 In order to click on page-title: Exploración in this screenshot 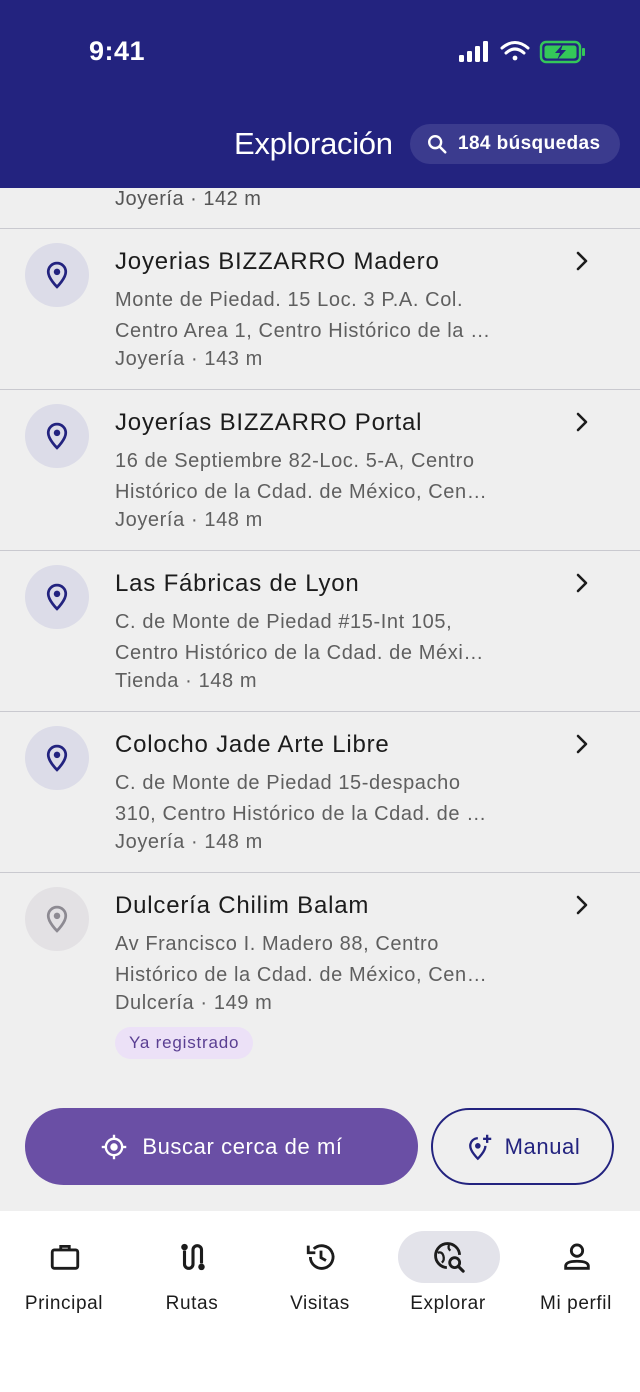, I will do `click(313, 143)`.